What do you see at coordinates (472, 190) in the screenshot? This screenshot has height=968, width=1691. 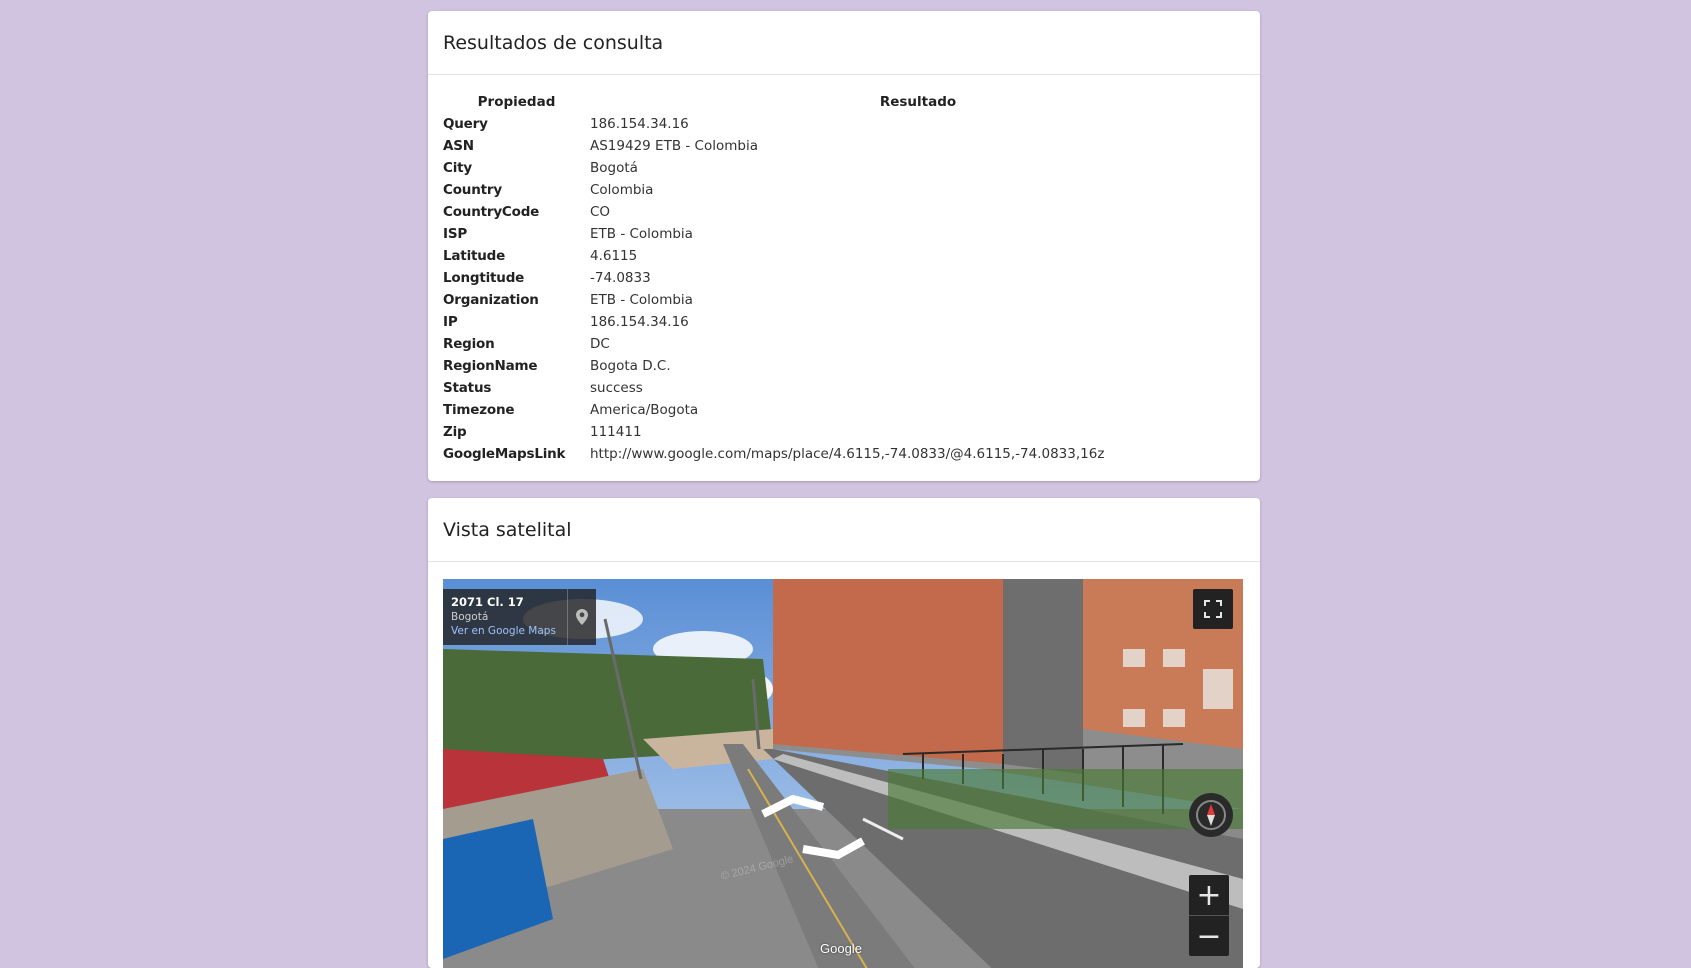 I see `property-cell: Country` at bounding box center [472, 190].